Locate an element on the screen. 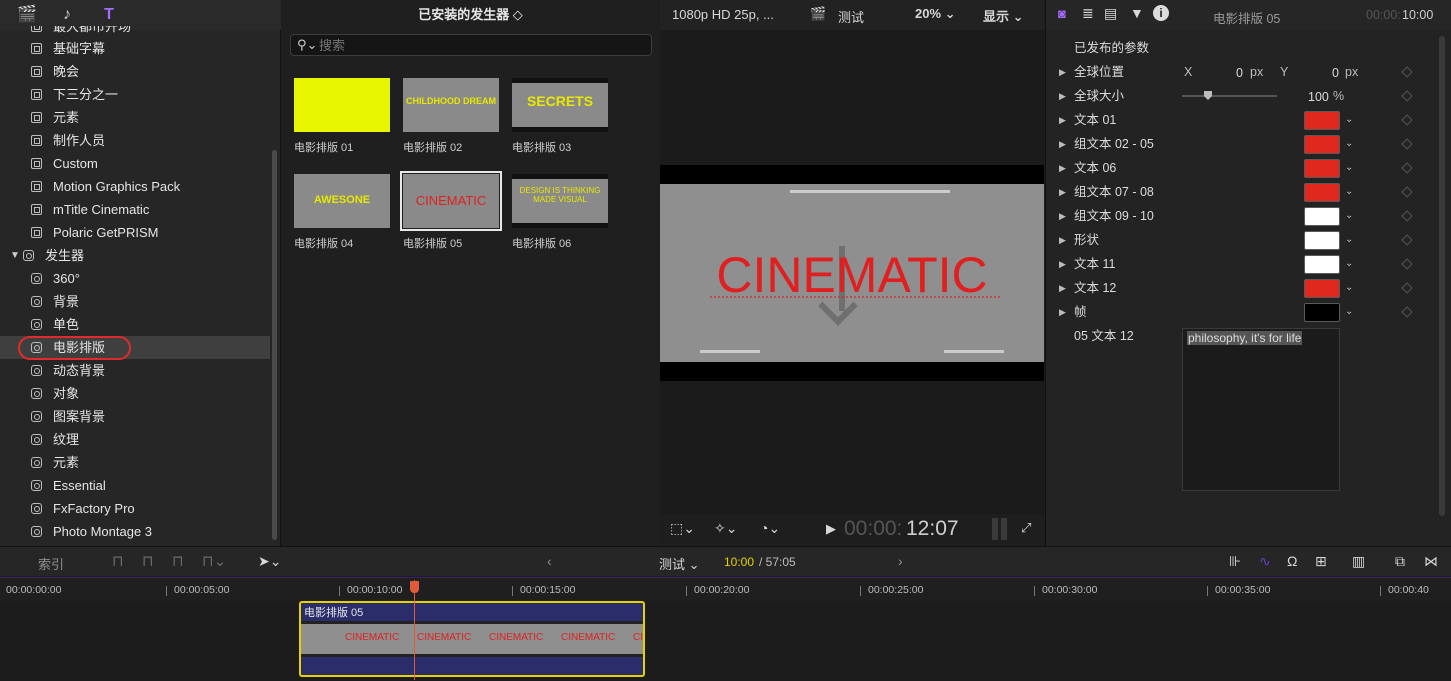 This screenshot has height=681, width=1451. thumbnail-06: DESIGN IS THINKING MADE VISUAL is located at coordinates (560, 201).